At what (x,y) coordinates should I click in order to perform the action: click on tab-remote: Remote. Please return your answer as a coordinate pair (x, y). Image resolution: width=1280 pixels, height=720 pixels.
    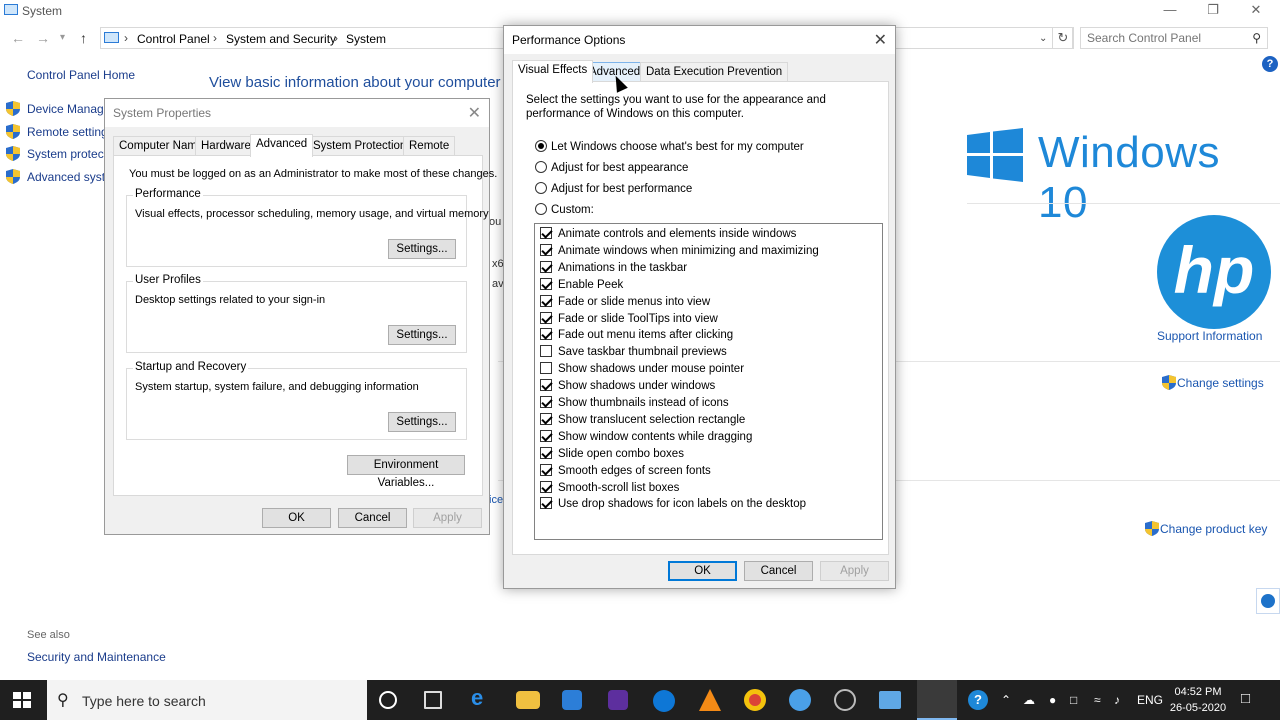
    Looking at the image, I should click on (429, 146).